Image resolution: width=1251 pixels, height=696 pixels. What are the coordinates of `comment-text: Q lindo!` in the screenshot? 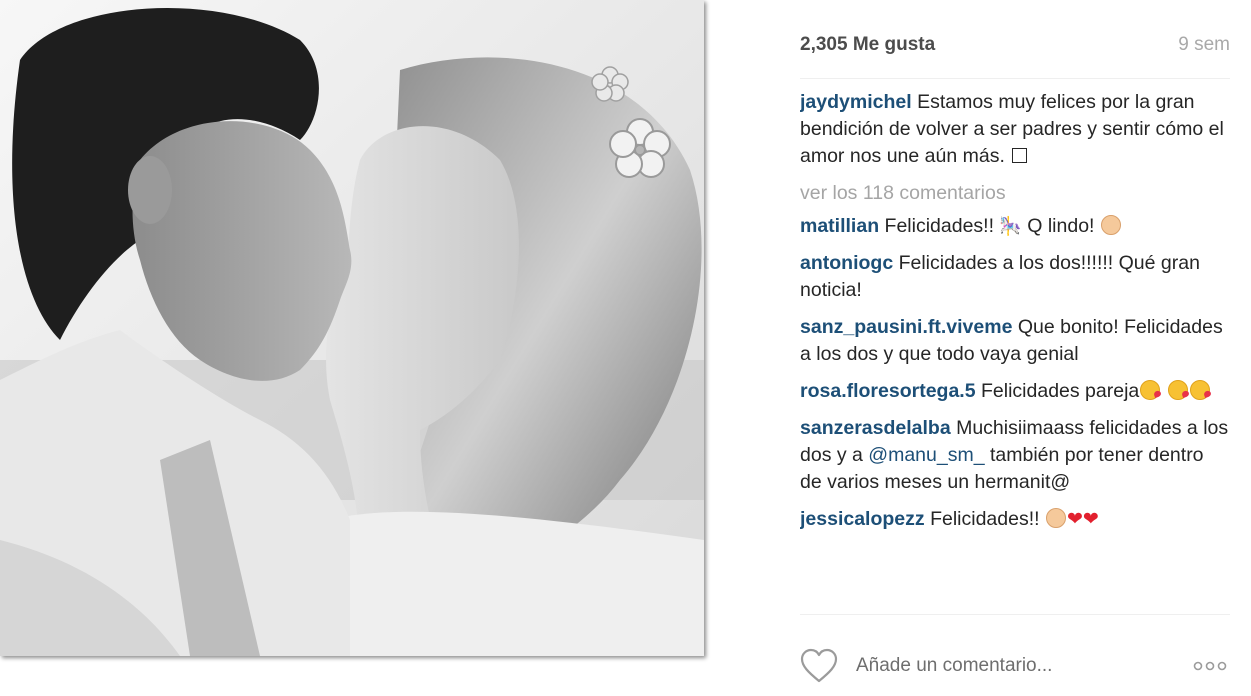 It's located at (1061, 226).